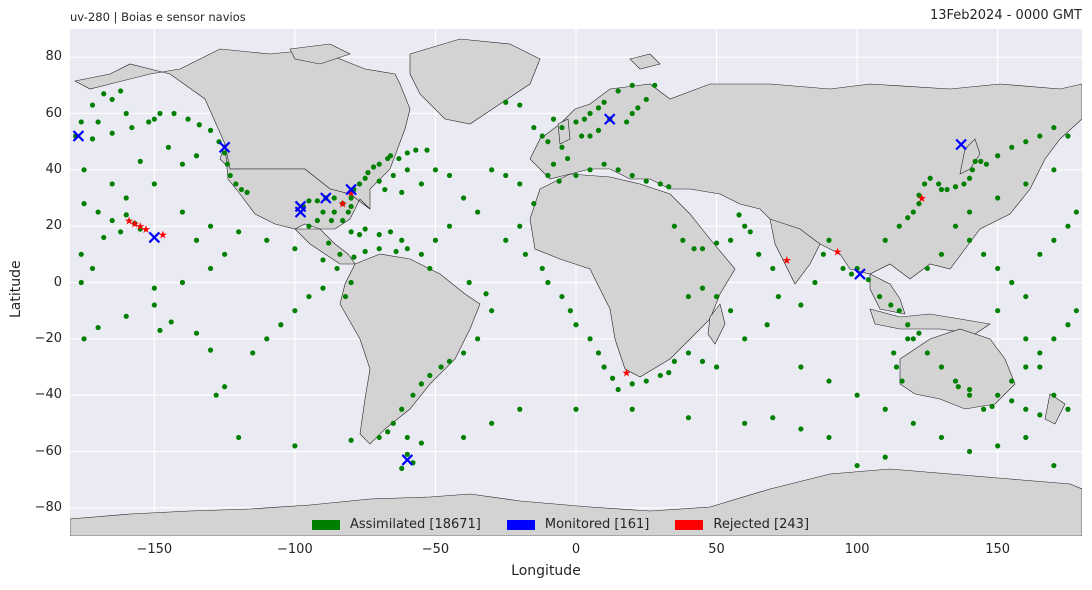  Describe the element at coordinates (295, 549) in the screenshot. I see `x-tick-label: −100` at that location.